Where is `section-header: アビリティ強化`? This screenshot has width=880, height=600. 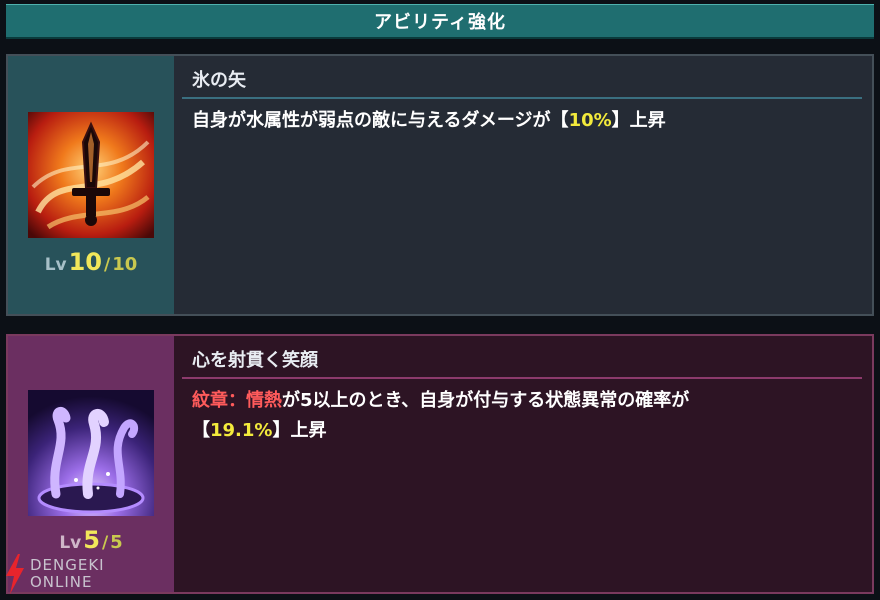 section-header: アビリティ強化 is located at coordinates (440, 21).